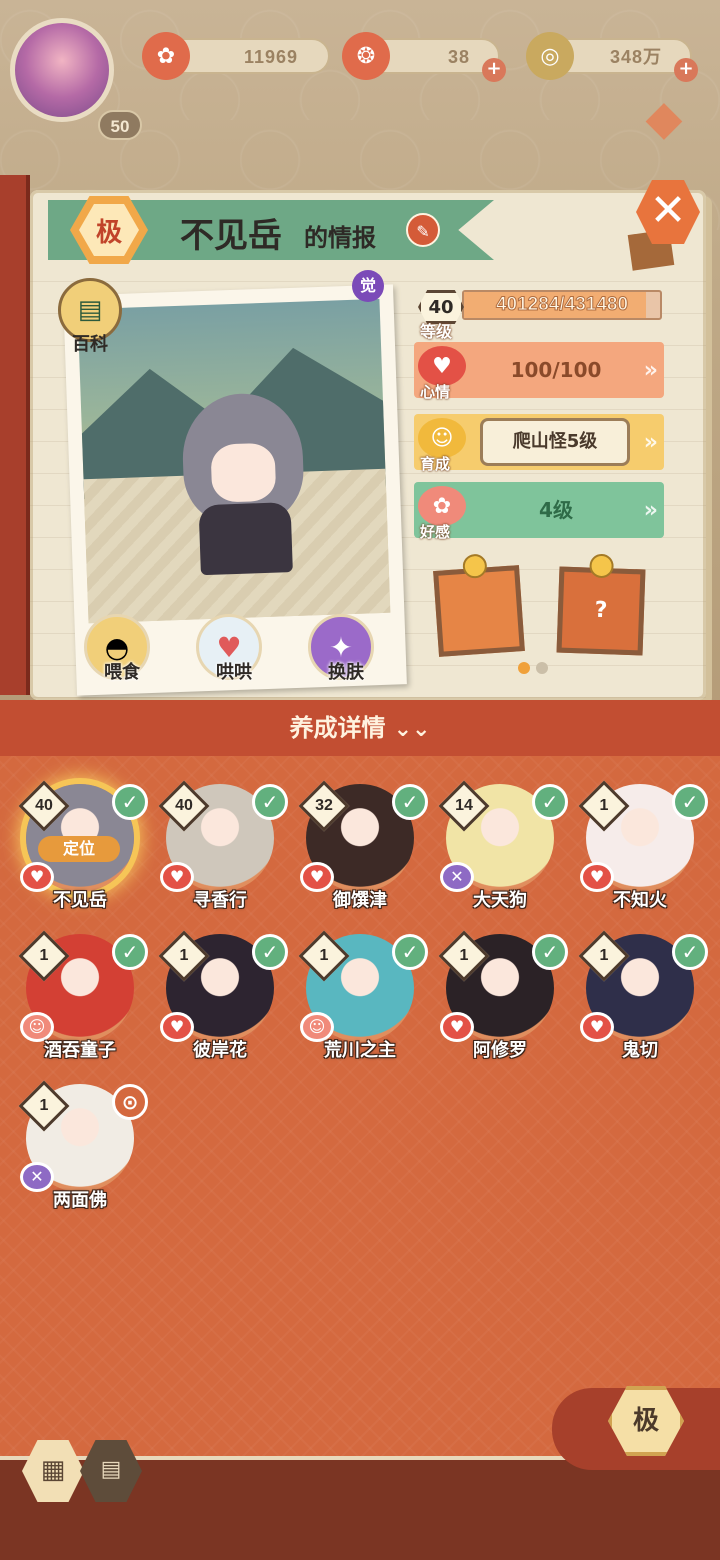  What do you see at coordinates (368, 286) in the screenshot?
I see `awaken-badge: 觉` at bounding box center [368, 286].